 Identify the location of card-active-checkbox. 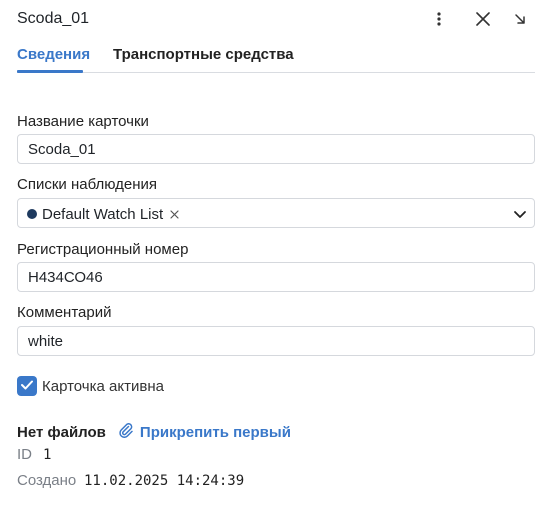
(27, 386).